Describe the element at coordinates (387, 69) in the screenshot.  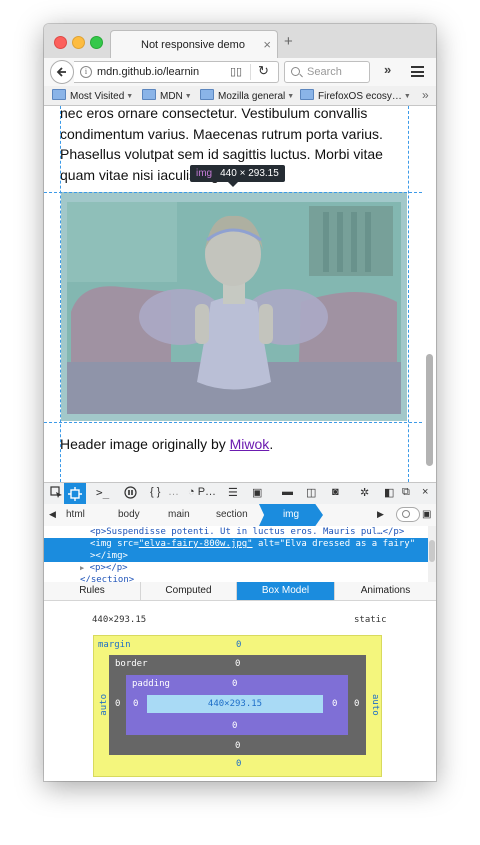
I see `toolbar-overflow-icon: »` at that location.